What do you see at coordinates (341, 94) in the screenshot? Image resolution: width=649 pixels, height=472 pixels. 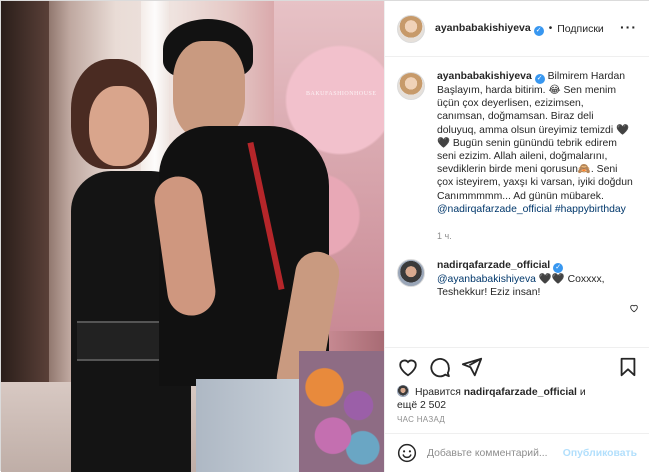 I see `photo-watermark: BAKUFASHIONHOUSE` at bounding box center [341, 94].